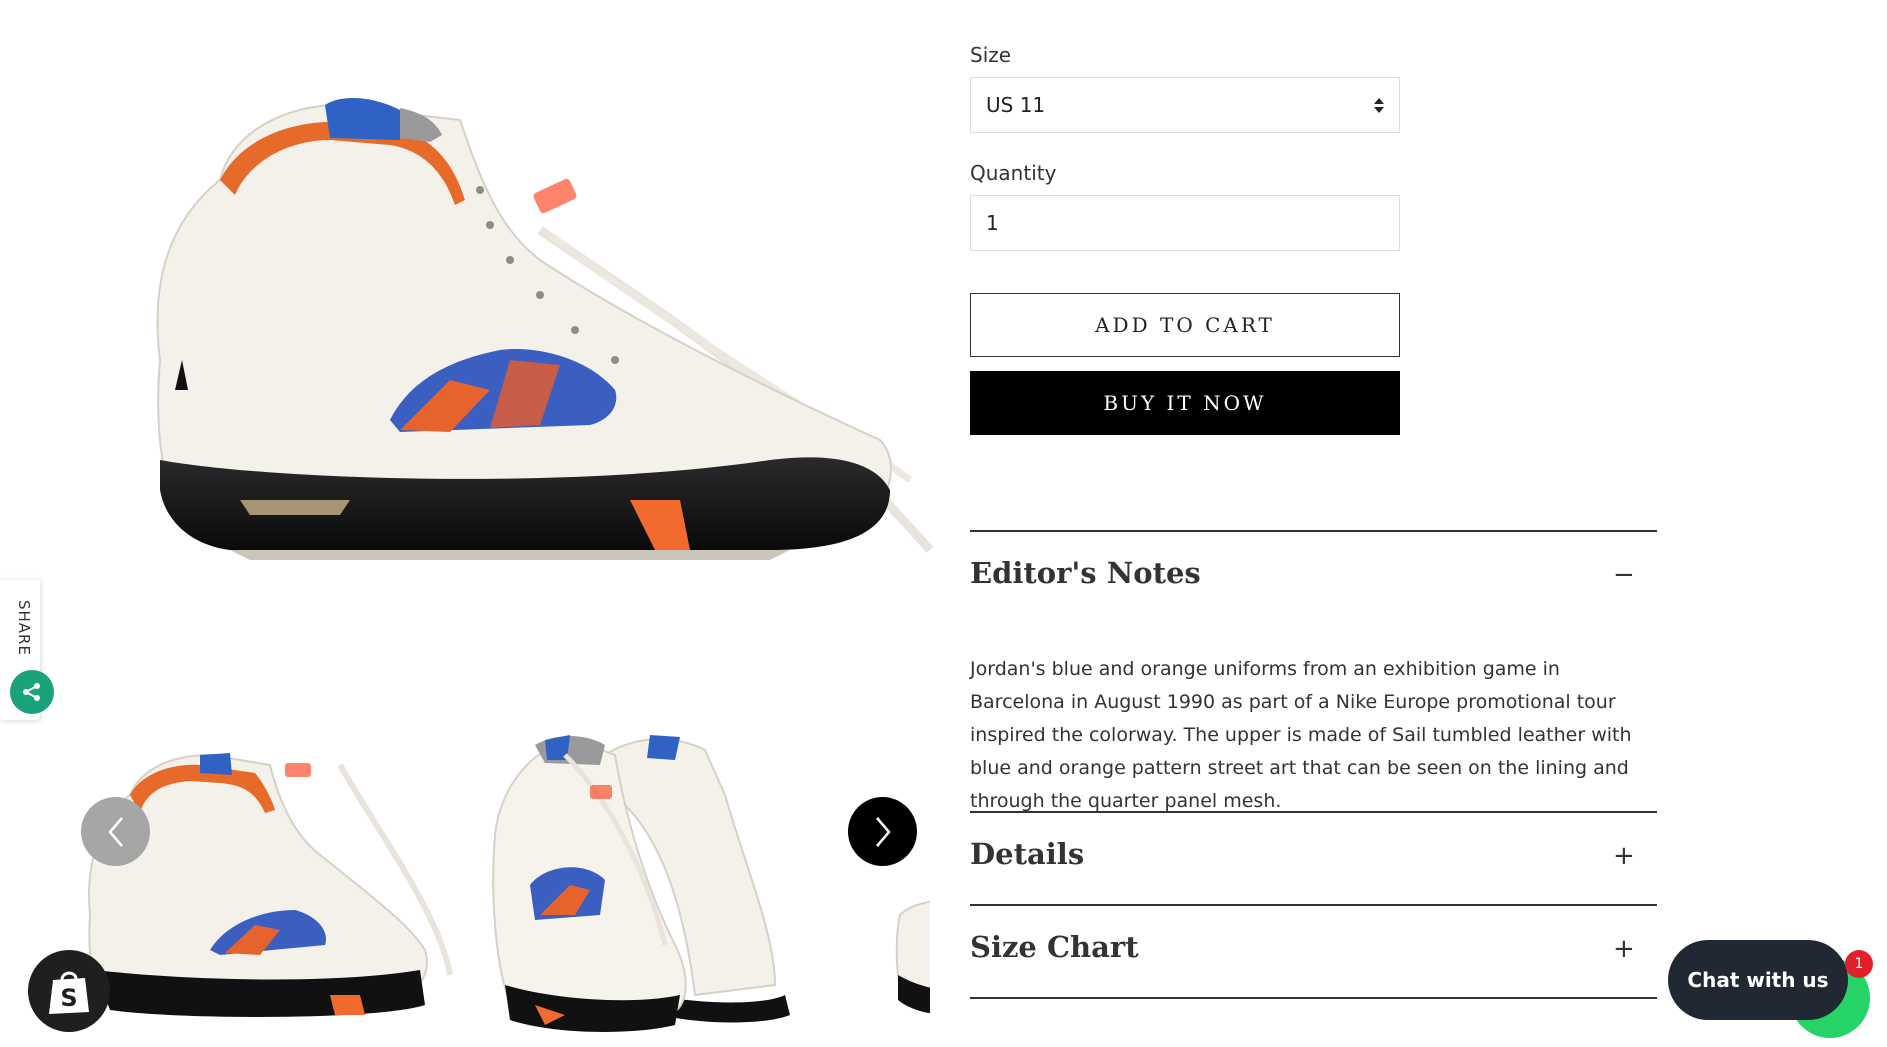  What do you see at coordinates (1013, 173) in the screenshot?
I see `quantity-label: Quantity` at bounding box center [1013, 173].